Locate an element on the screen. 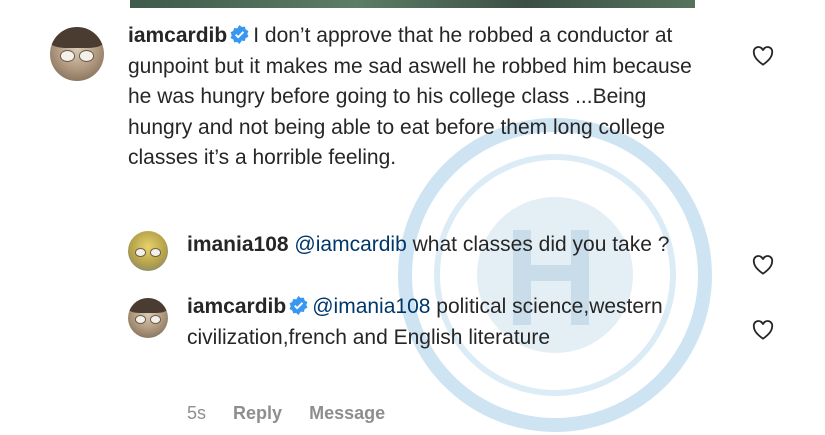 This screenshot has height=435, width=825. timestamp: 5s is located at coordinates (197, 413).